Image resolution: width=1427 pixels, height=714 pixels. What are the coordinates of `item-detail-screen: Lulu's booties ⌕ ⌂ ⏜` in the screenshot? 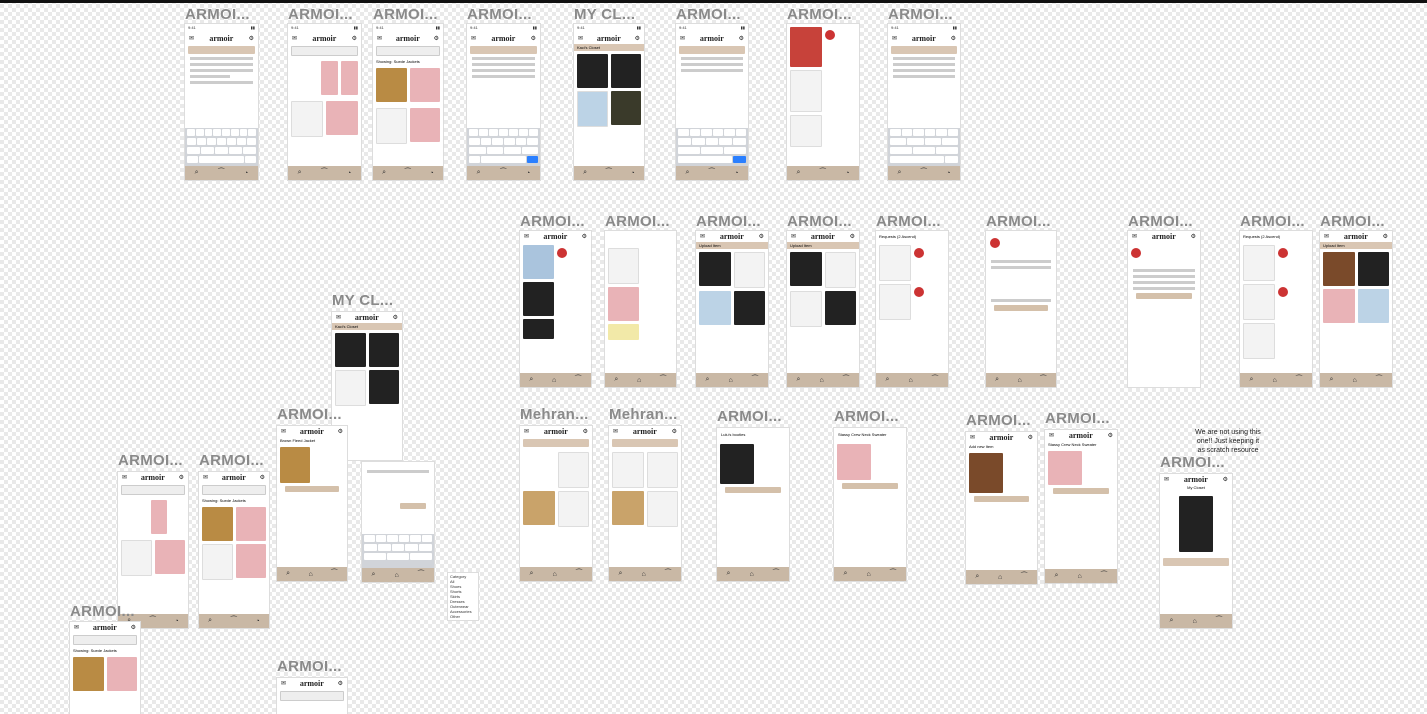 It's located at (753, 504).